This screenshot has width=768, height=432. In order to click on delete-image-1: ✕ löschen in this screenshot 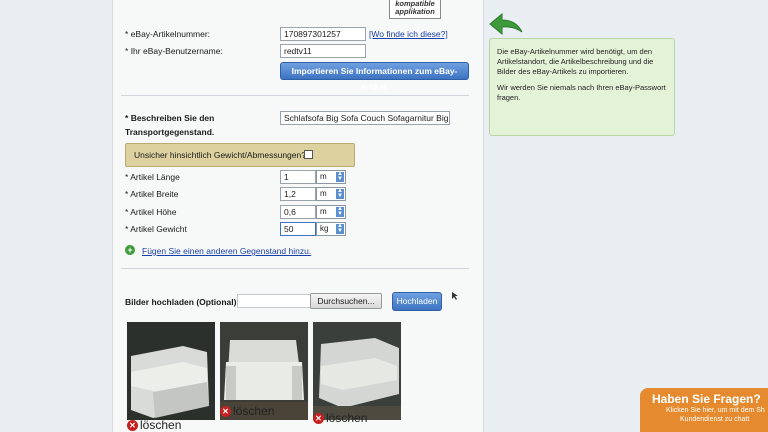, I will do `click(154, 425)`.